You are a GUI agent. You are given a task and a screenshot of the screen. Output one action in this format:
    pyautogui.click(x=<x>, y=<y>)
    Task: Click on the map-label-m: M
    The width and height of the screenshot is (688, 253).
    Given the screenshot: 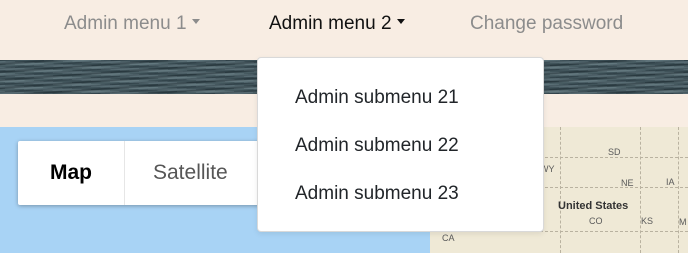 What is the action you would take?
    pyautogui.click(x=683, y=222)
    